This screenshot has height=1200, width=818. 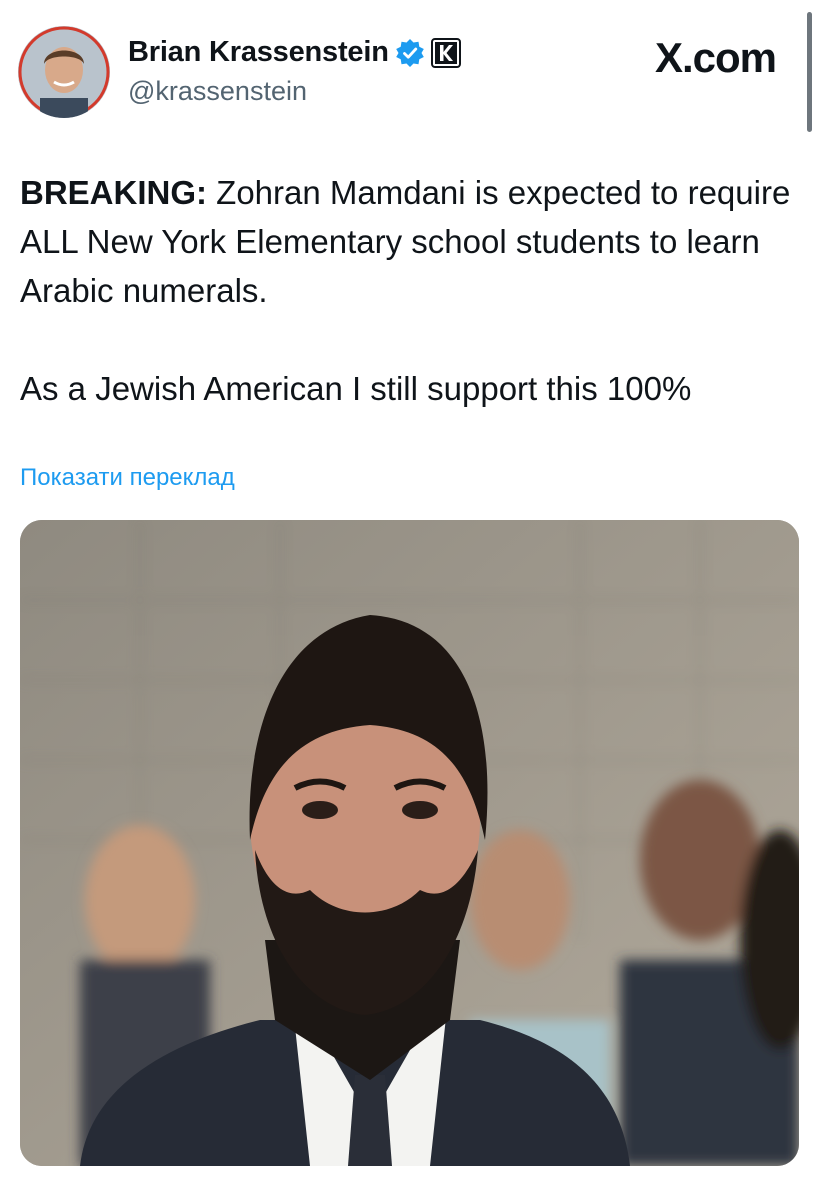 What do you see at coordinates (410, 53) in the screenshot?
I see `verified-badge-icon` at bounding box center [410, 53].